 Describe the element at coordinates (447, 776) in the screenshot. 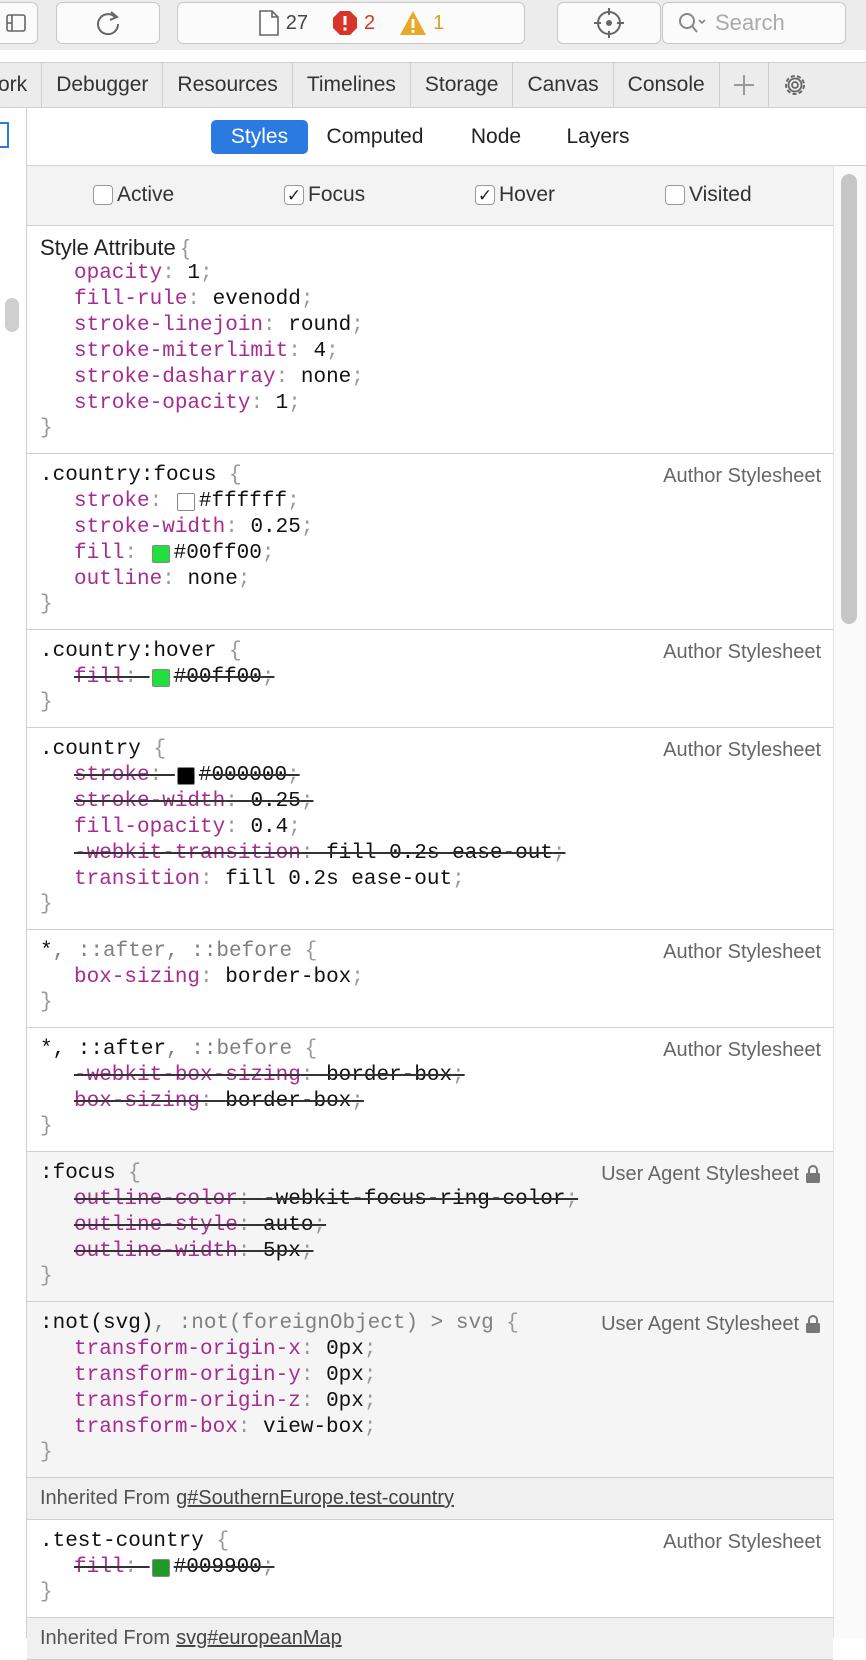

I see `property-row: stroke: #000000;` at that location.